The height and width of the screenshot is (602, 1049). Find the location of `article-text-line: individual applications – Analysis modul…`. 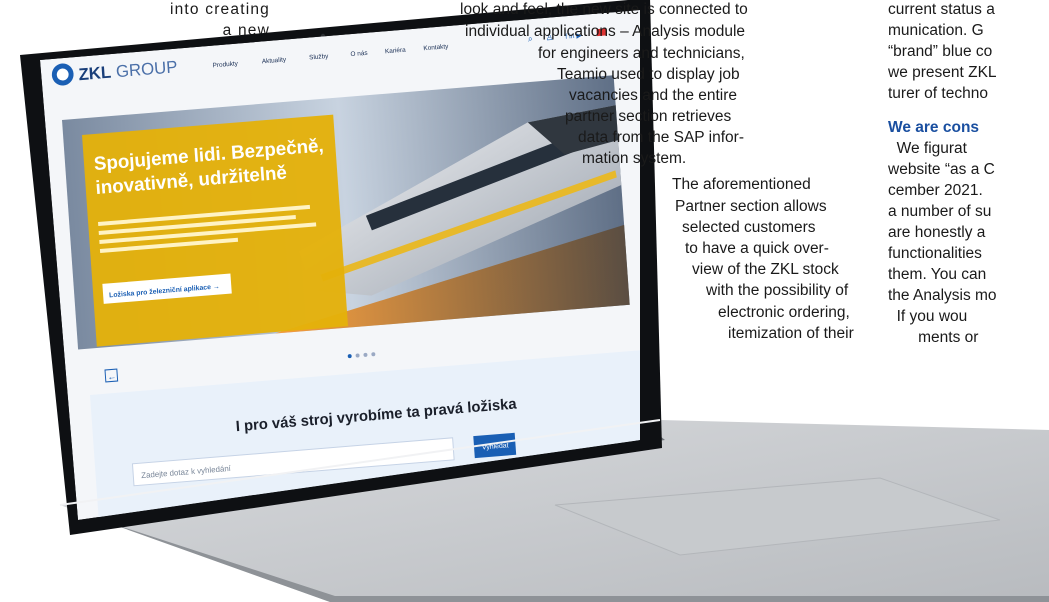

article-text-line: individual applications – Analysis modul… is located at coordinates (605, 31).